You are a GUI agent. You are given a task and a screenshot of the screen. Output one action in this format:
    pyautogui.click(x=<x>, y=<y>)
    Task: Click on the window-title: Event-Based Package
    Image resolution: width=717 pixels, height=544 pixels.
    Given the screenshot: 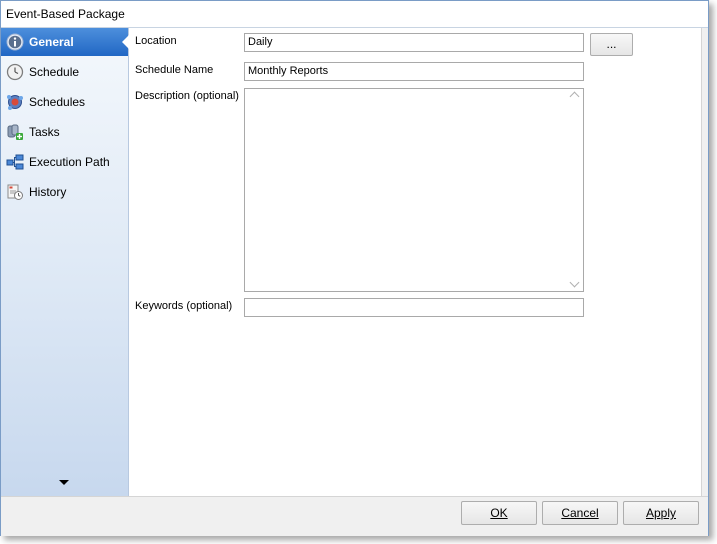 What is the action you would take?
    pyautogui.click(x=65, y=14)
    